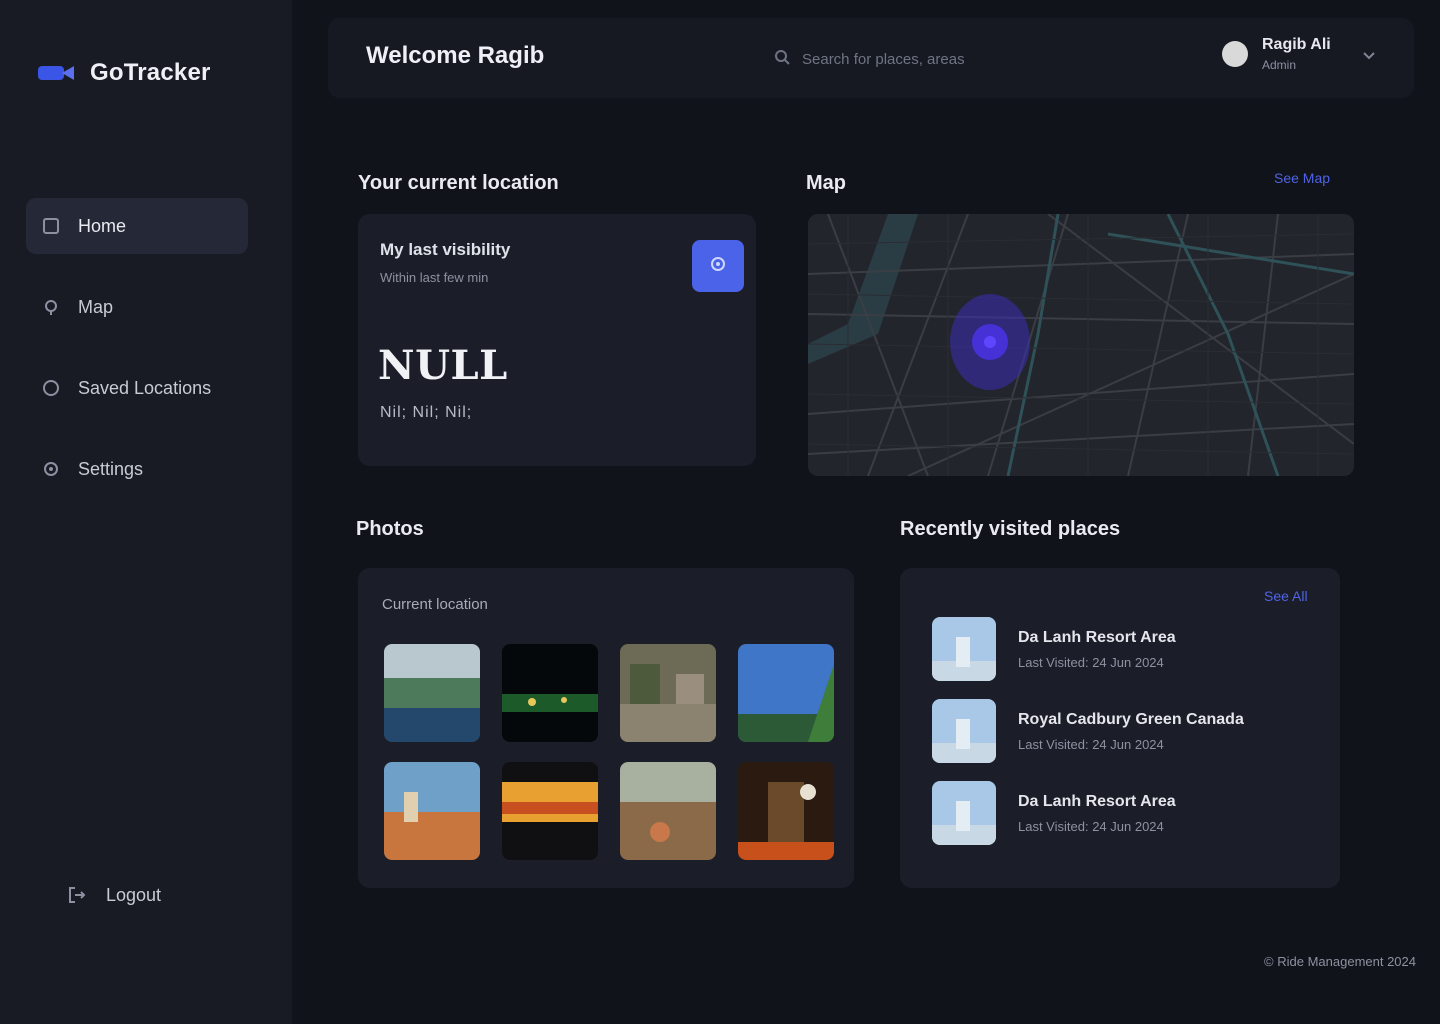 The image size is (1440, 1024). Describe the element at coordinates (96, 306) in the screenshot. I see `sidebar-item-label: Map` at that location.